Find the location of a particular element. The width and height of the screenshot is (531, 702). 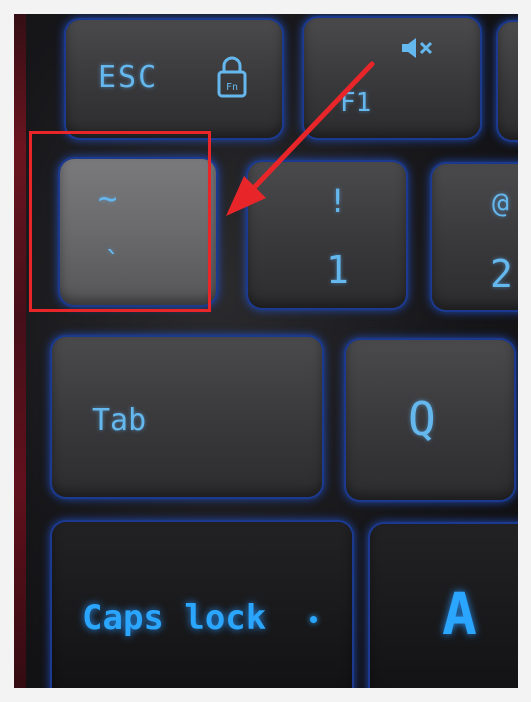

pointer-arrow-icon is located at coordinates (300, 138).